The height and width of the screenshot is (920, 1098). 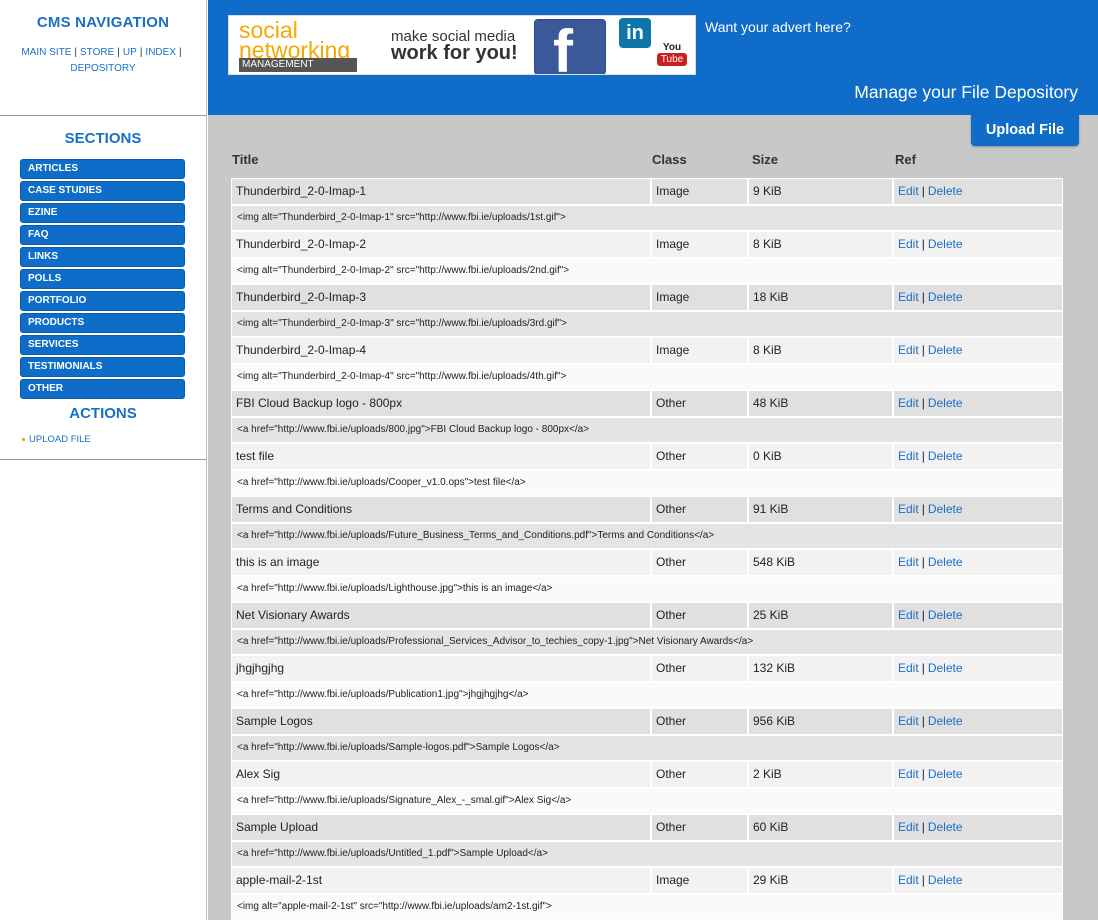 What do you see at coordinates (102, 191) in the screenshot?
I see `section-case-studies: CASE STUDIES` at bounding box center [102, 191].